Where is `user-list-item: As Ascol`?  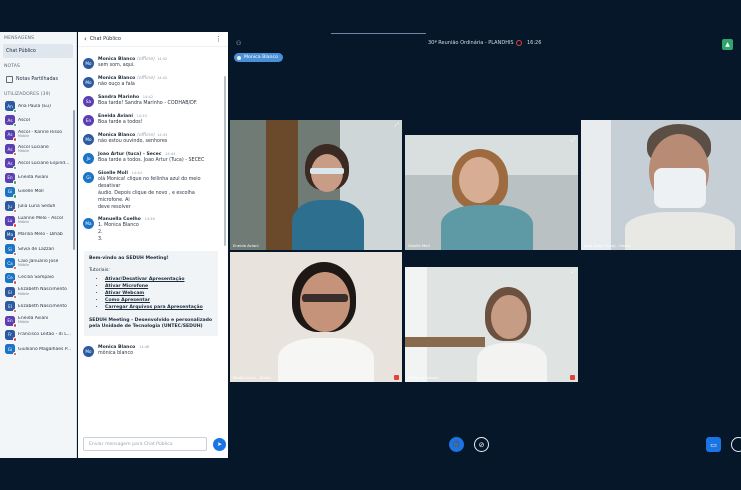 user-list-item: As Ascol is located at coordinates (38, 120).